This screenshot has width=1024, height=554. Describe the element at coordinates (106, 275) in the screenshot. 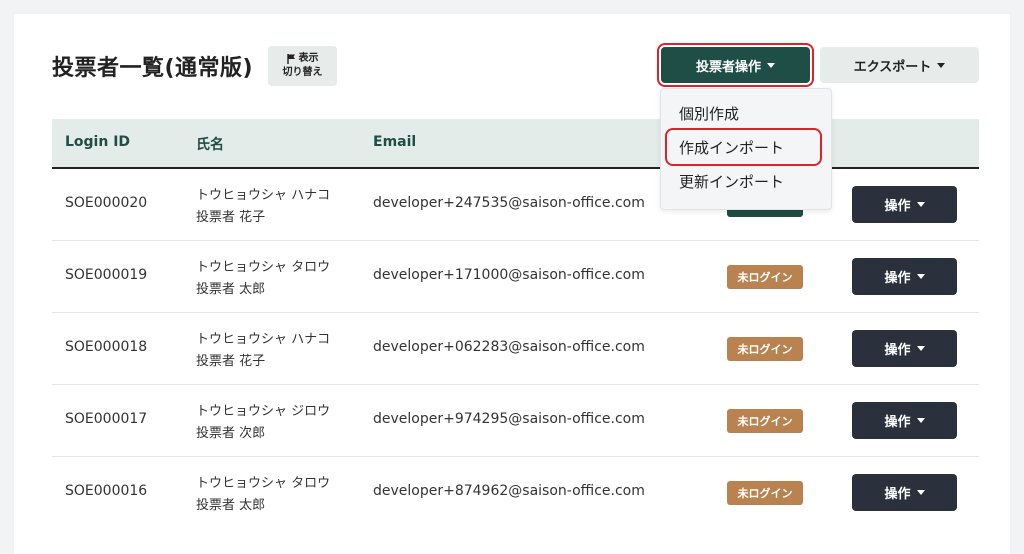

I see `cell-login-id: SOE000019` at that location.